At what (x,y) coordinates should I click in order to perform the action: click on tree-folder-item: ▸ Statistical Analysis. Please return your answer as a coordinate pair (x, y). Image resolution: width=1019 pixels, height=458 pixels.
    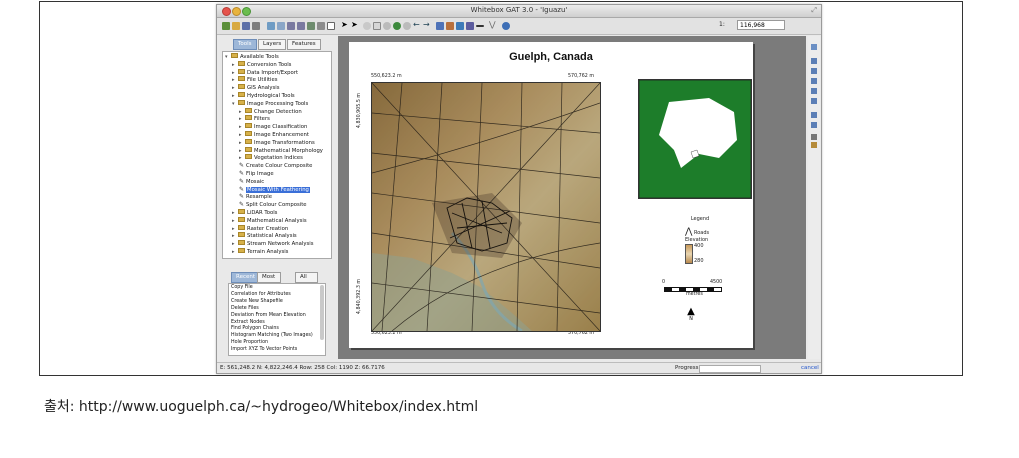
    Looking at the image, I should click on (264, 236).